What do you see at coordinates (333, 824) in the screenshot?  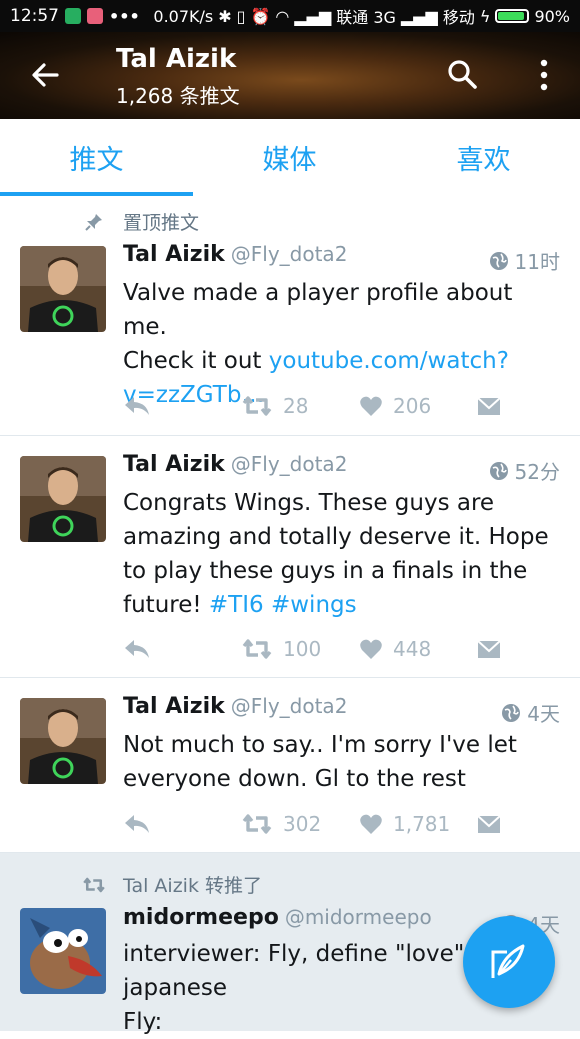 I see `tweet-actions: 302 1,781` at bounding box center [333, 824].